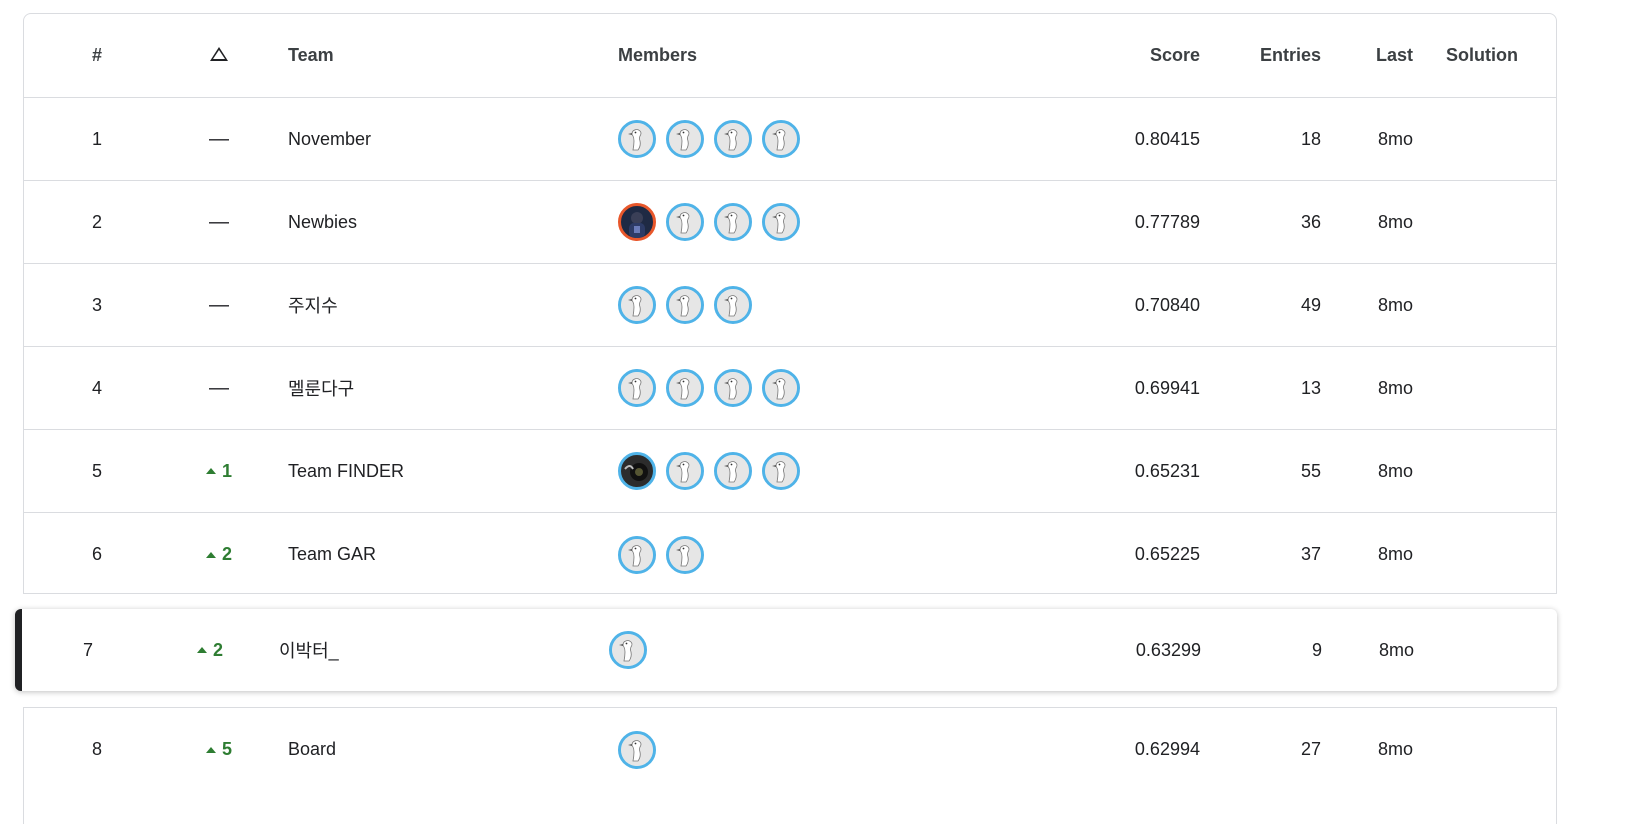 This screenshot has width=1634, height=824. I want to click on table-row: 5 1 Team FINDER 0.65231 55 8mo, so click(790, 471).